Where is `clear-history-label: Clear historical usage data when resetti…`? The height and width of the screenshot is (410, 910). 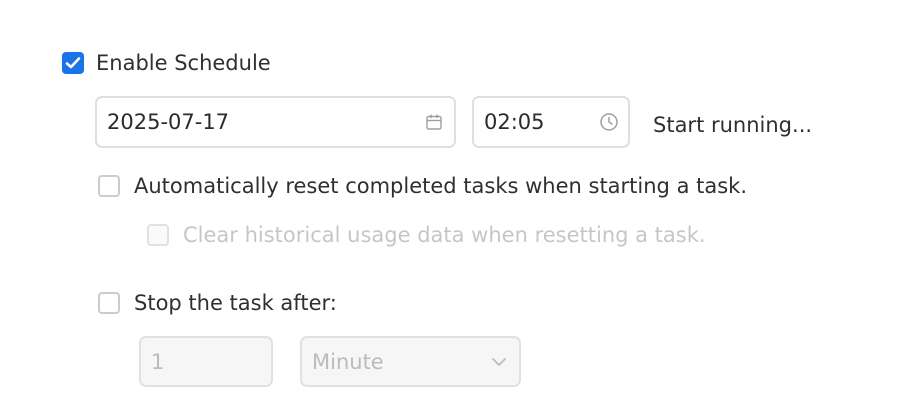
clear-history-label: Clear historical usage data when resetti… is located at coordinates (444, 235).